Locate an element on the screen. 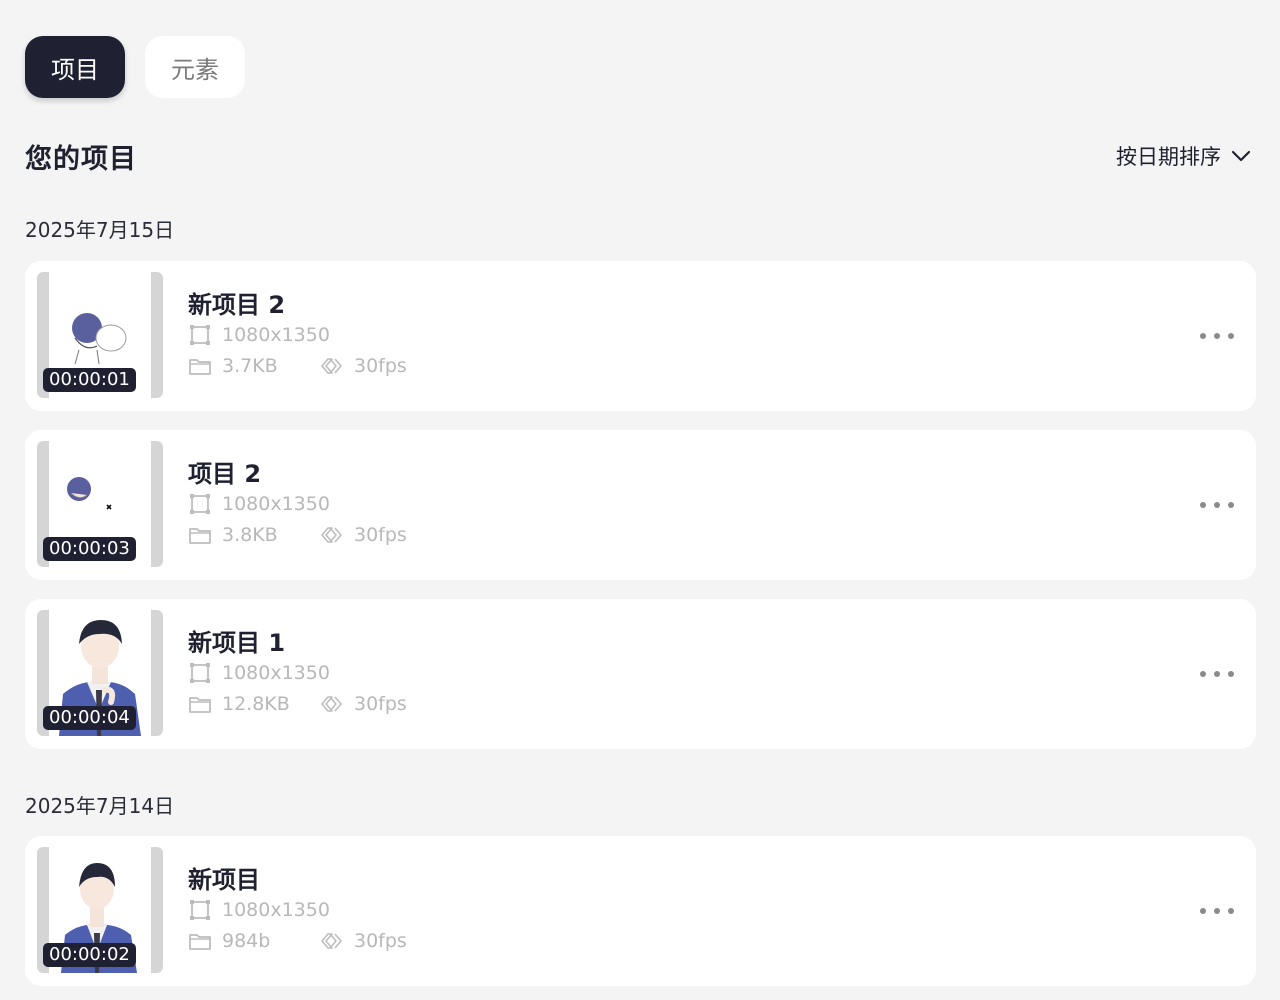 The image size is (1280, 1000). project-title: 新项目 2 is located at coordinates (237, 305).